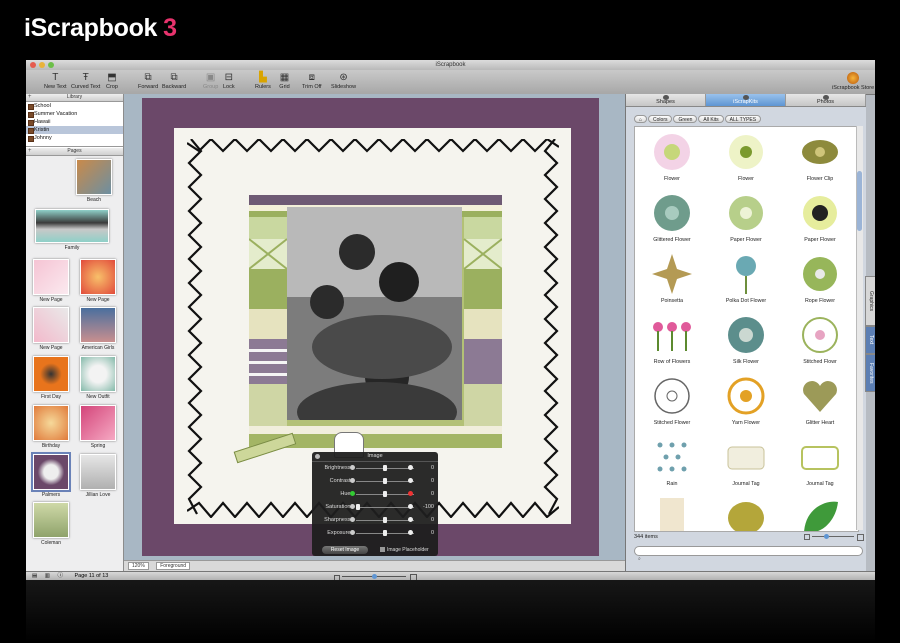 The width and height of the screenshot is (900, 643). Describe the element at coordinates (820, 335) in the screenshot. I see `stitched-flower-icon` at that location.